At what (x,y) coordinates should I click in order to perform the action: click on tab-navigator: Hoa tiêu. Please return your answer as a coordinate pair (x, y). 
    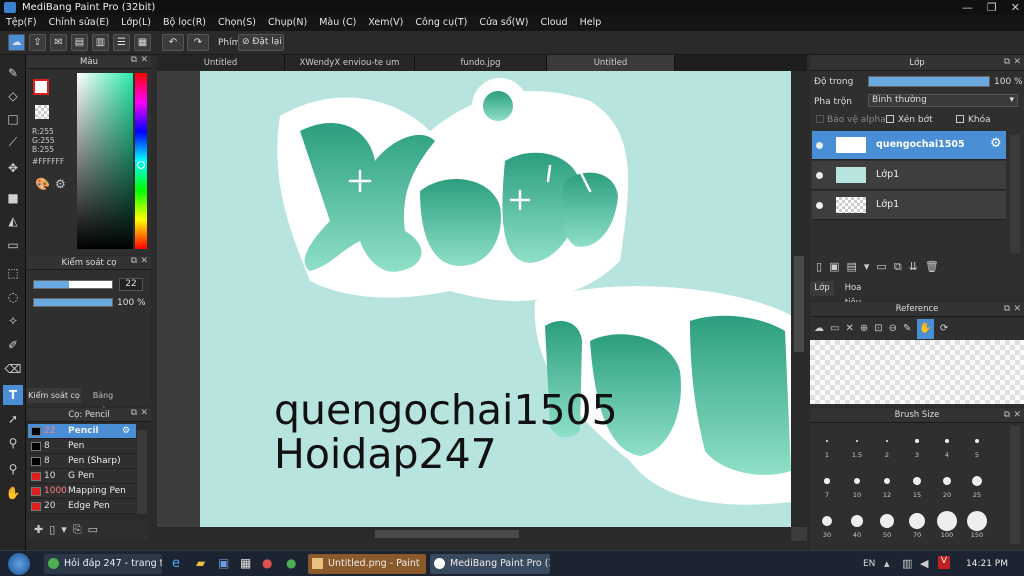
    Looking at the image, I should click on (853, 294).